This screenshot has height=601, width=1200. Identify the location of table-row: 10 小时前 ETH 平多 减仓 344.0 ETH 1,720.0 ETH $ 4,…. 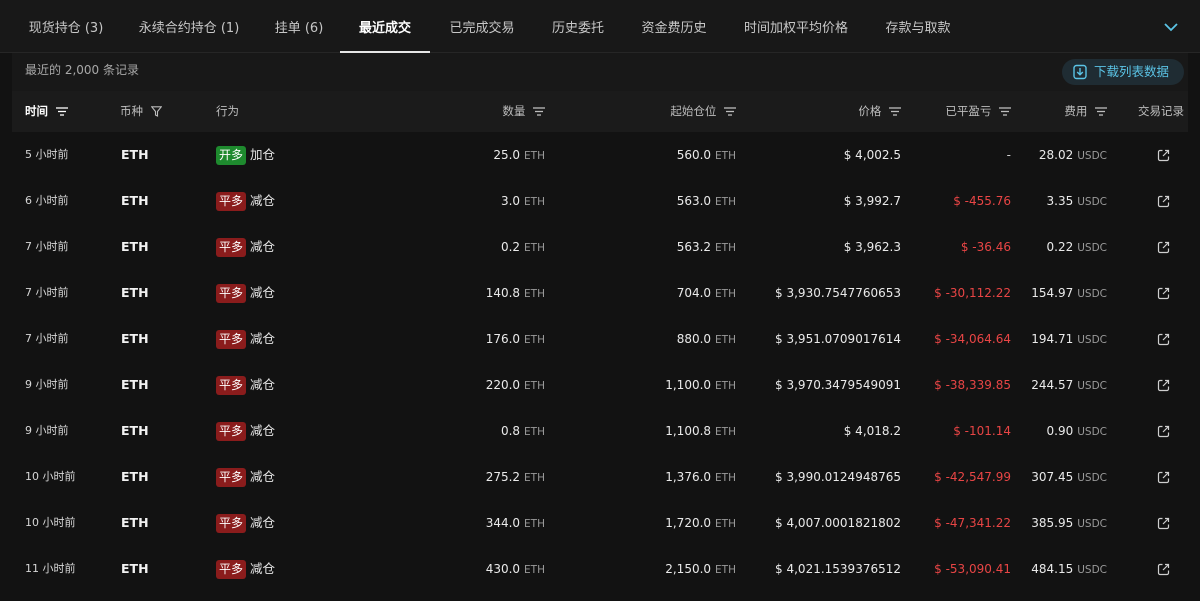
(600, 523).